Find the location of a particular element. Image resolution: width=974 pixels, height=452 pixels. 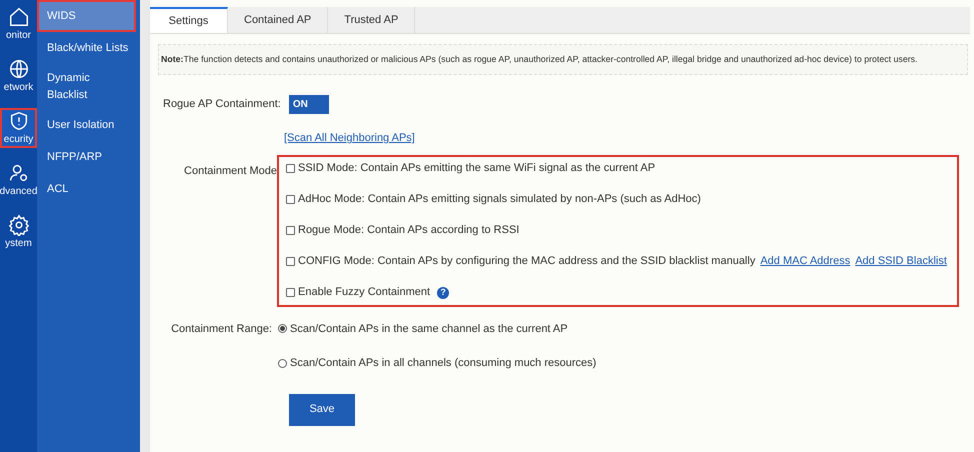

home-icon is located at coordinates (19, 17).